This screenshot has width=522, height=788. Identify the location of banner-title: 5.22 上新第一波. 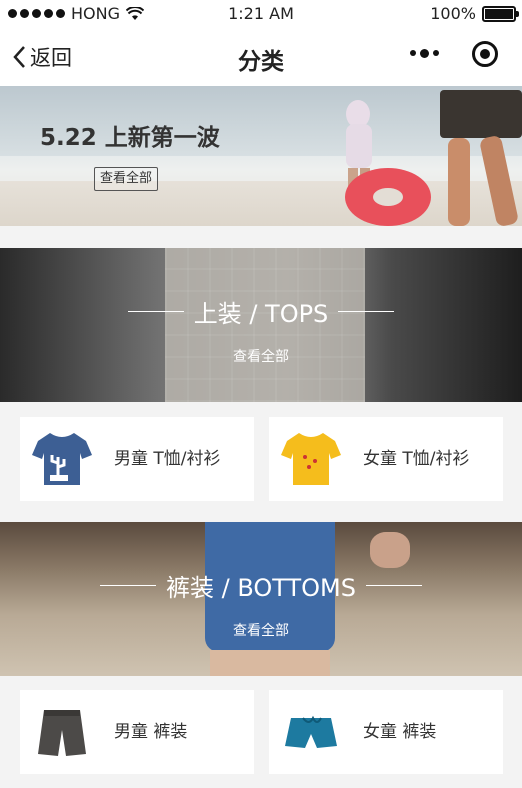
(130, 138).